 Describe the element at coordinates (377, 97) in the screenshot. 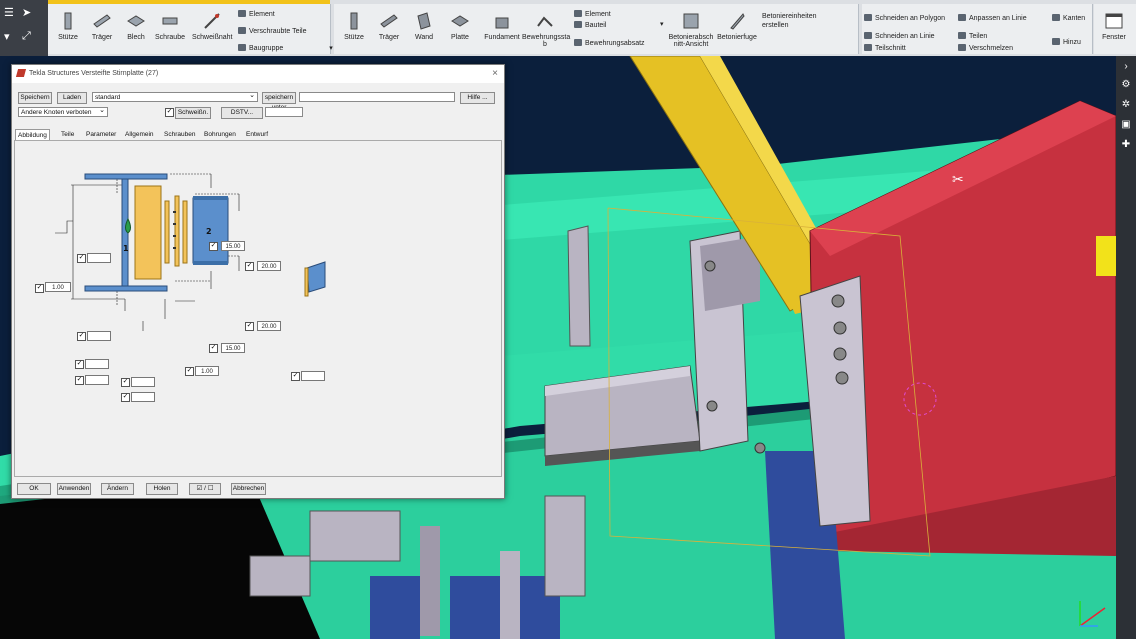

I see `save-as-input` at that location.